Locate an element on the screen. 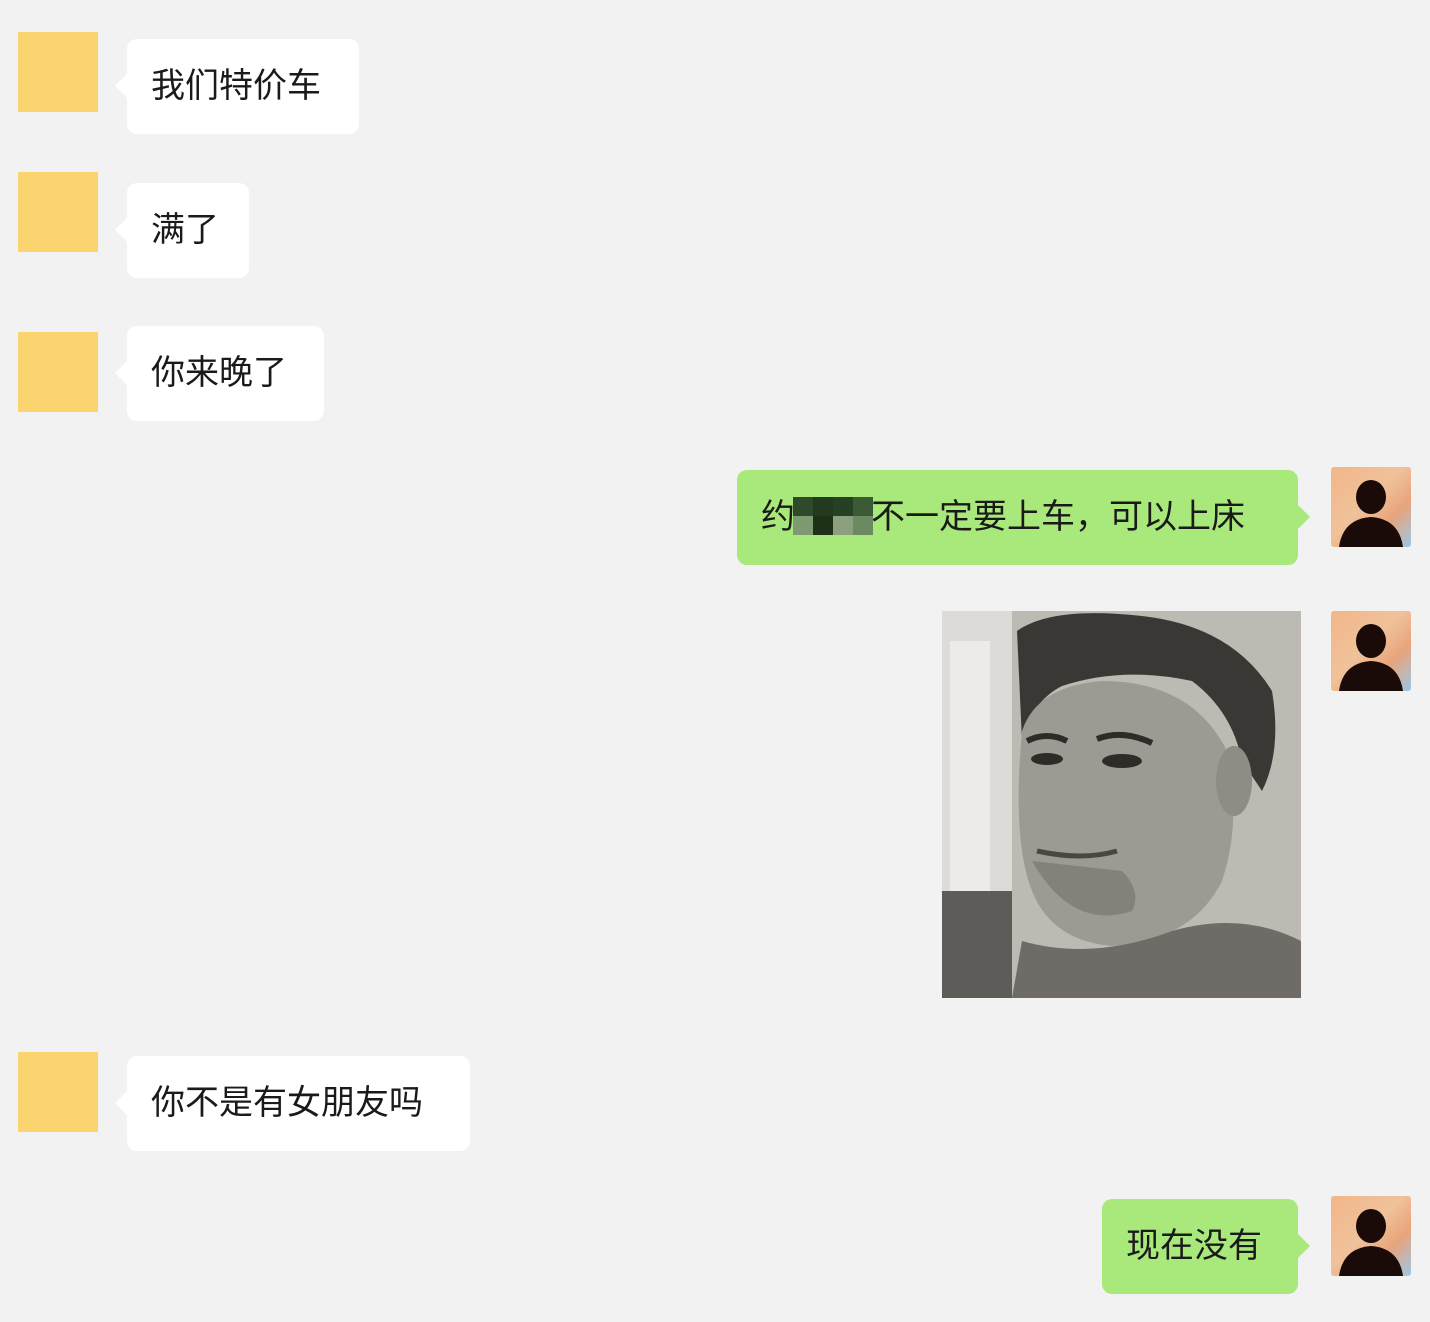  outgoing-message-bubble: 现在没有 is located at coordinates (1206, 1246).